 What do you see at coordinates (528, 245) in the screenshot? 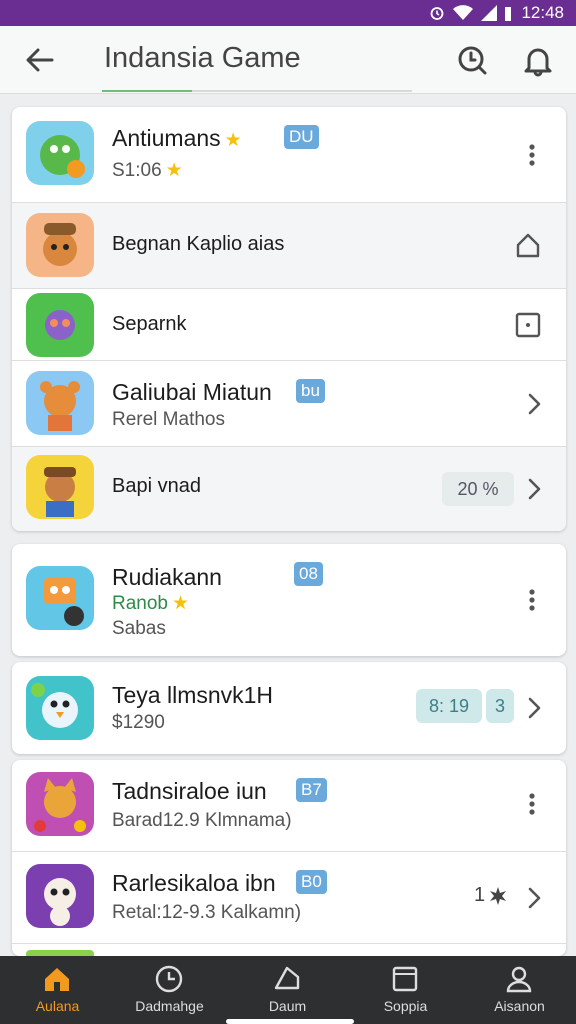
I see `house-icon` at bounding box center [528, 245].